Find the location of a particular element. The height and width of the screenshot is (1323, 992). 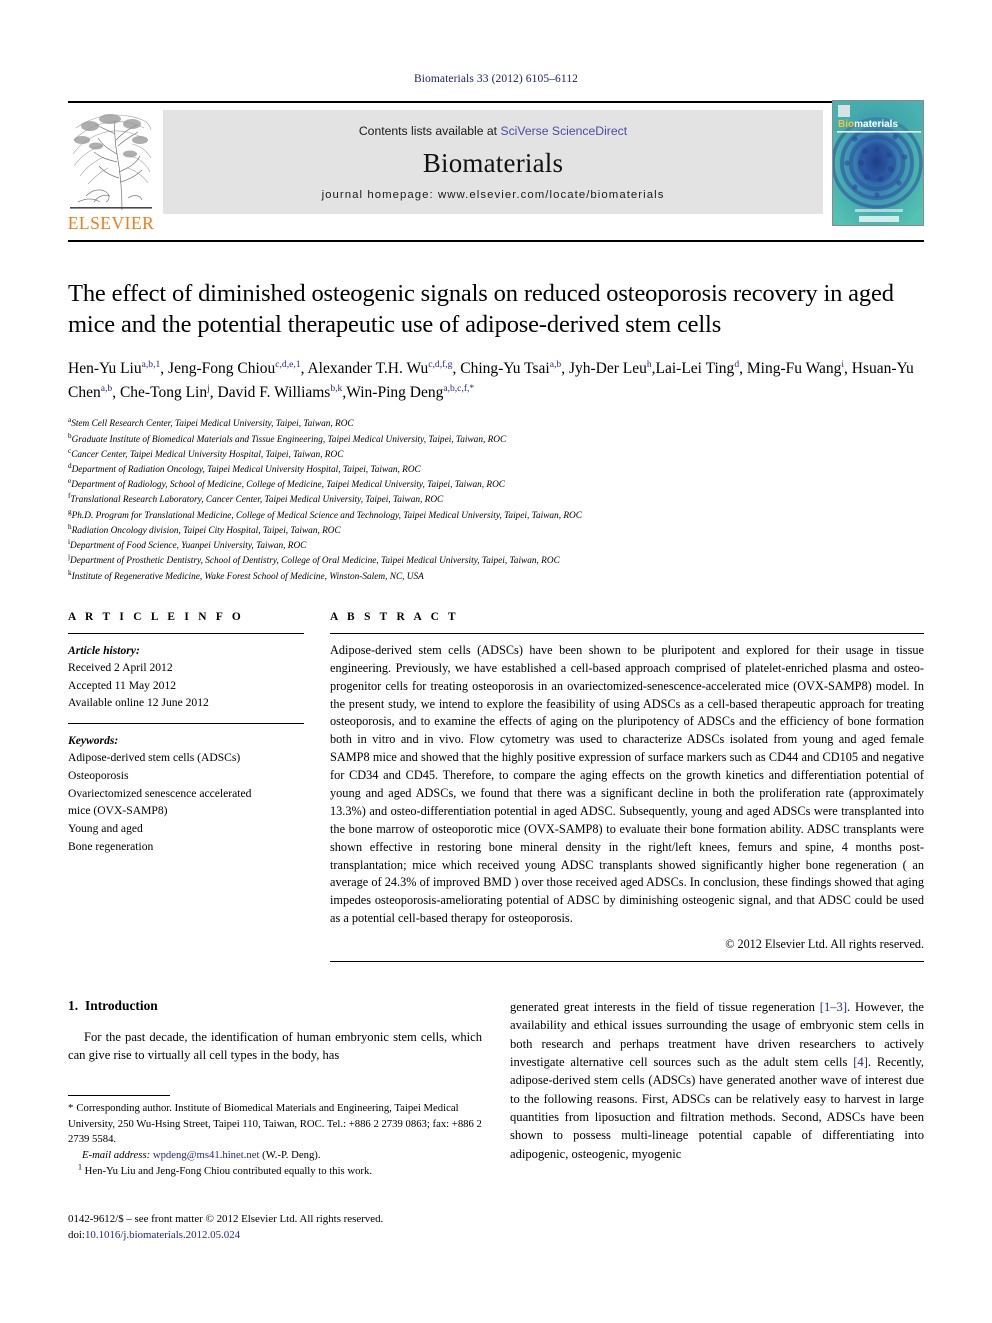

author-affiliation-marker: h is located at coordinates (649, 365).